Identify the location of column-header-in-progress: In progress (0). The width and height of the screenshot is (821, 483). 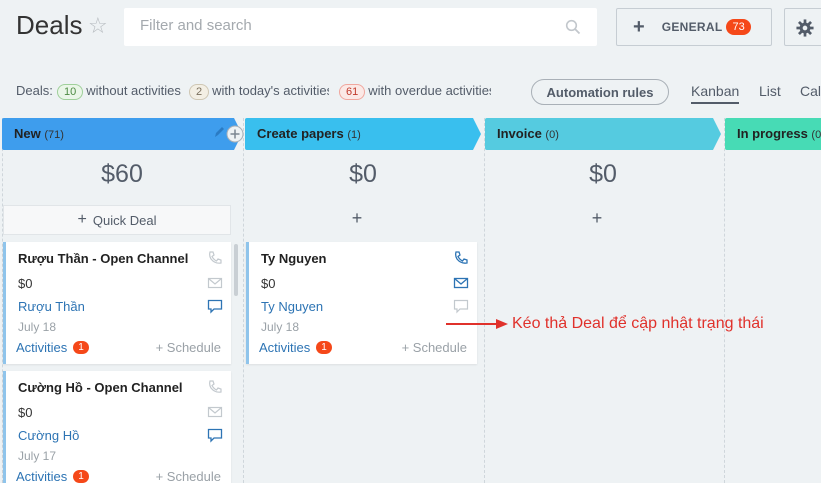
(773, 134).